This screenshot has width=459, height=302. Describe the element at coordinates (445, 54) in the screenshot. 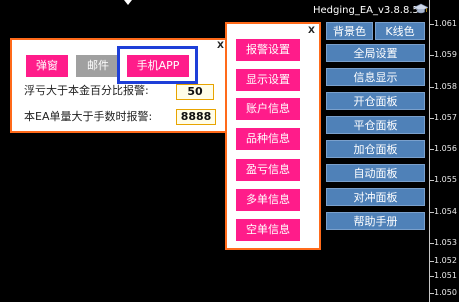

I see `price-label: 1.059` at that location.